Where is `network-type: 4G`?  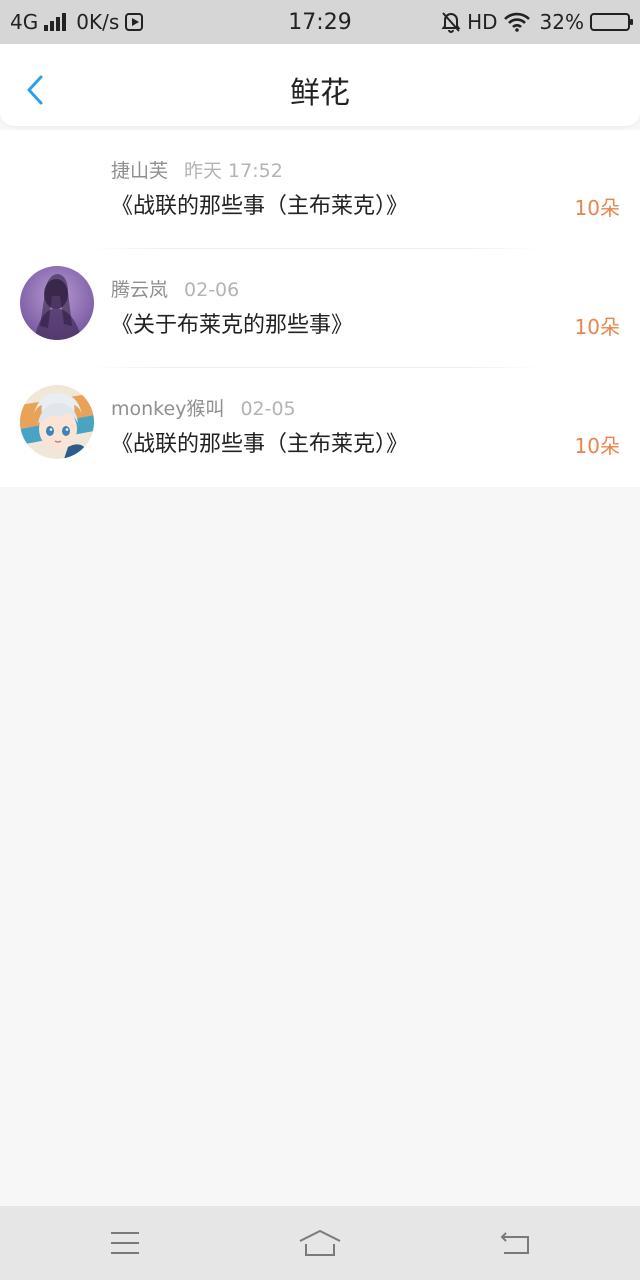
network-type: 4G is located at coordinates (24, 22).